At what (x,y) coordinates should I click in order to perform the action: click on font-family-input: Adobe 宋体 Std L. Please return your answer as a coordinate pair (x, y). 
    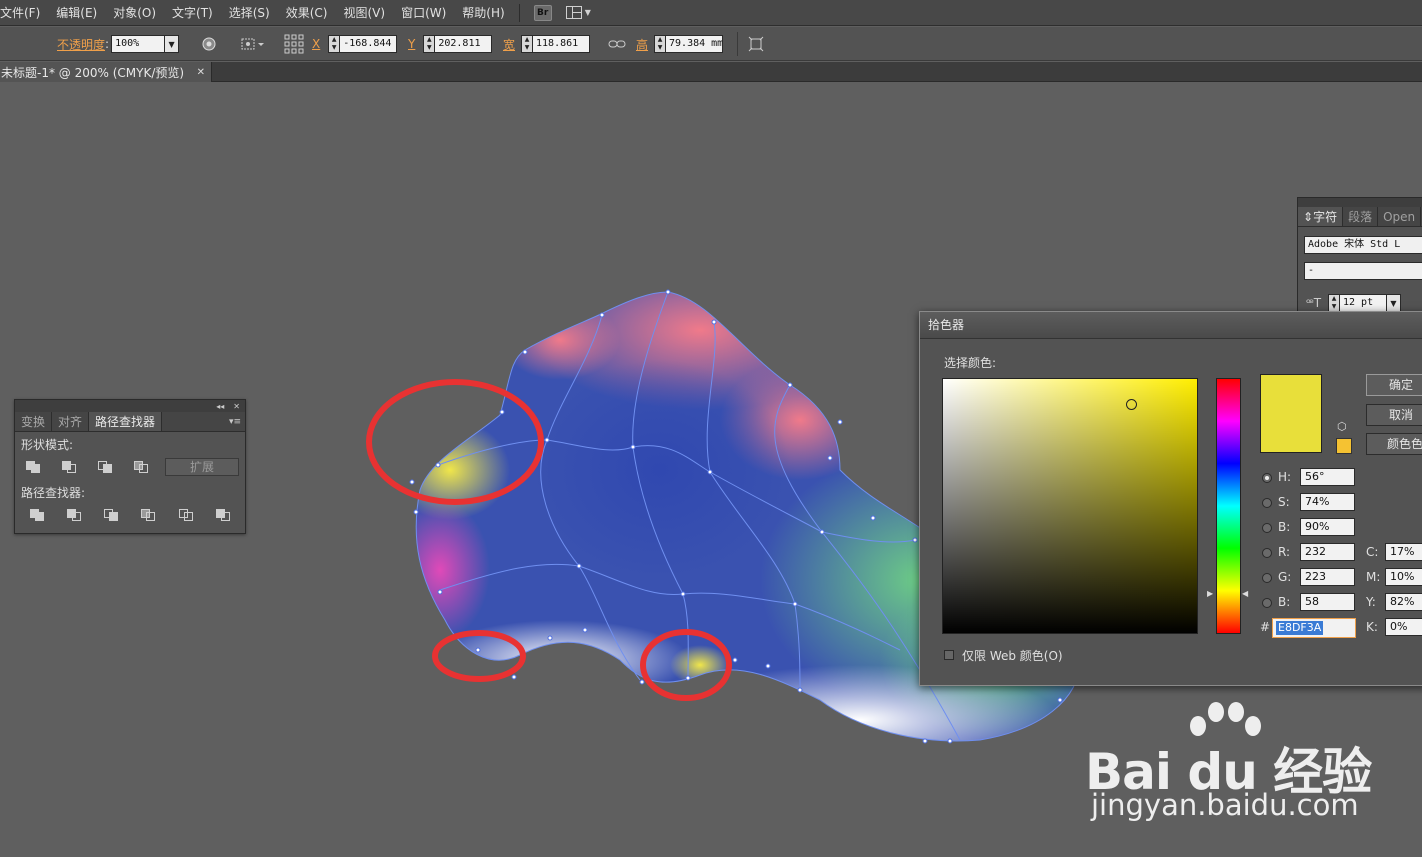
    Looking at the image, I should click on (1363, 245).